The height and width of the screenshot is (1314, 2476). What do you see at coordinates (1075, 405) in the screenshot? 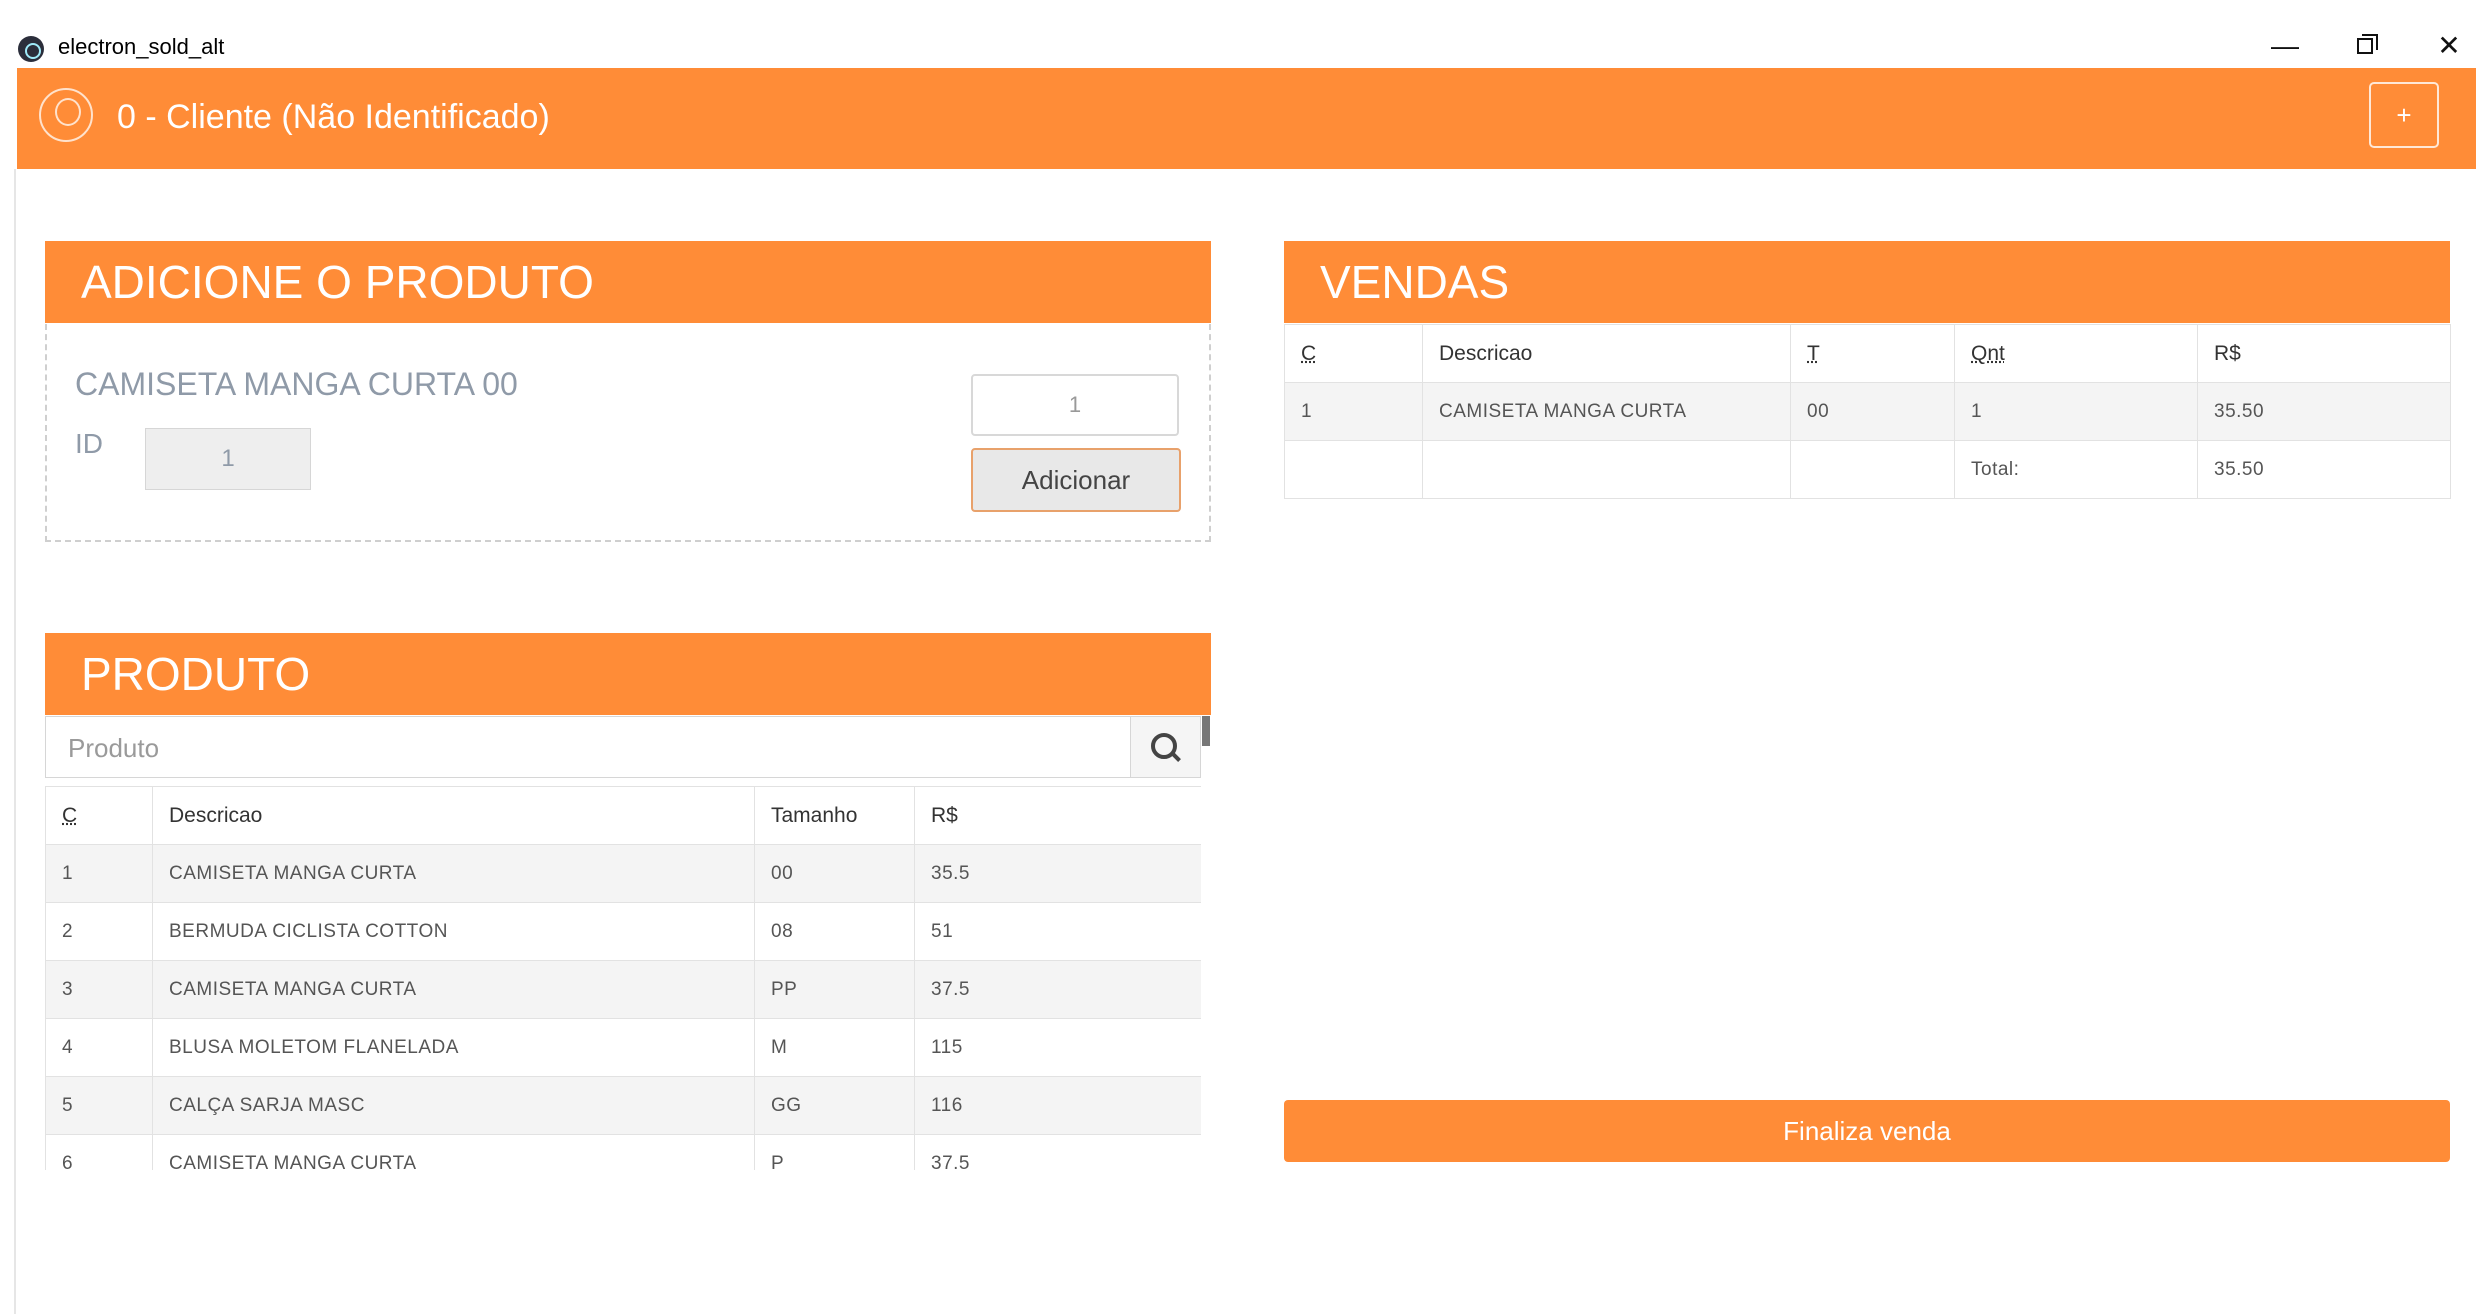
I see `quantity-input: 1` at bounding box center [1075, 405].